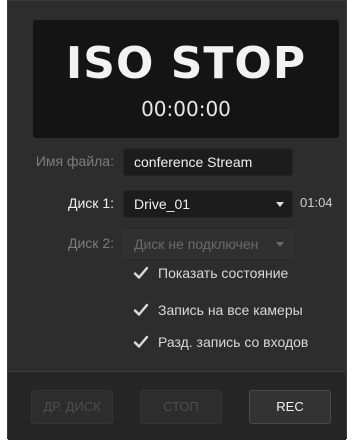 This screenshot has width=356, height=440. I want to click on option-record-all-cameras: Запись на все камеры, so click(218, 310).